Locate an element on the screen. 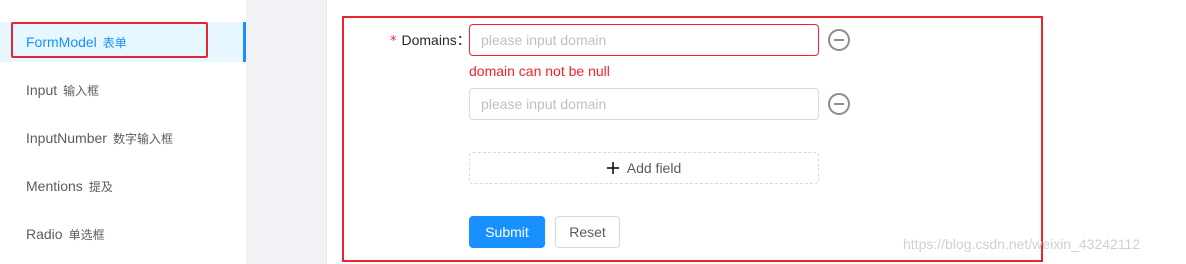  submit-button: Submit is located at coordinates (507, 232).